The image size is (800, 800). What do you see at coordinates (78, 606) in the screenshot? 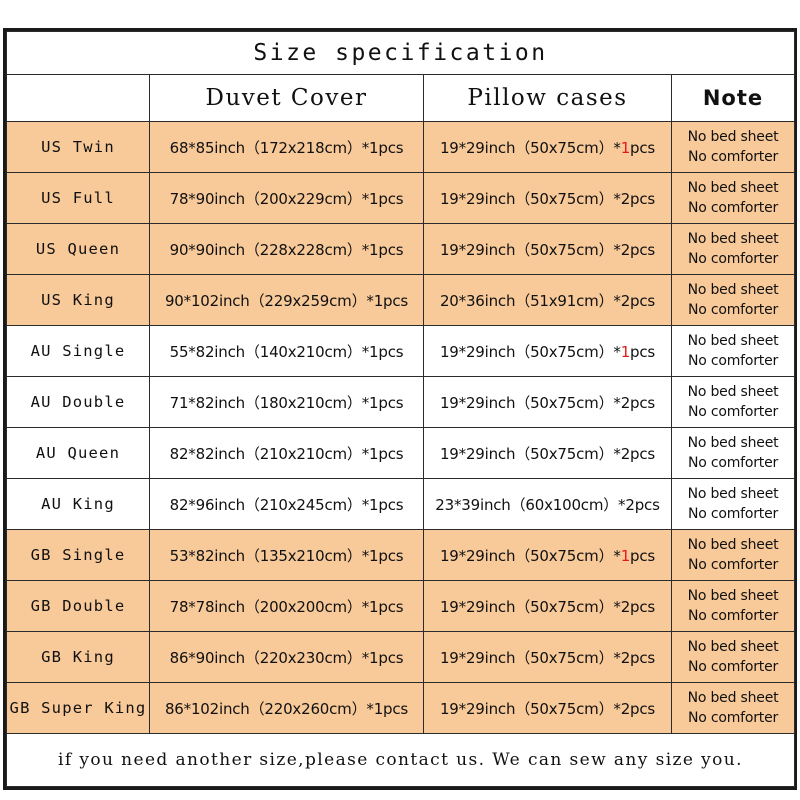
I see `cell-size-name: GB Double` at bounding box center [78, 606].